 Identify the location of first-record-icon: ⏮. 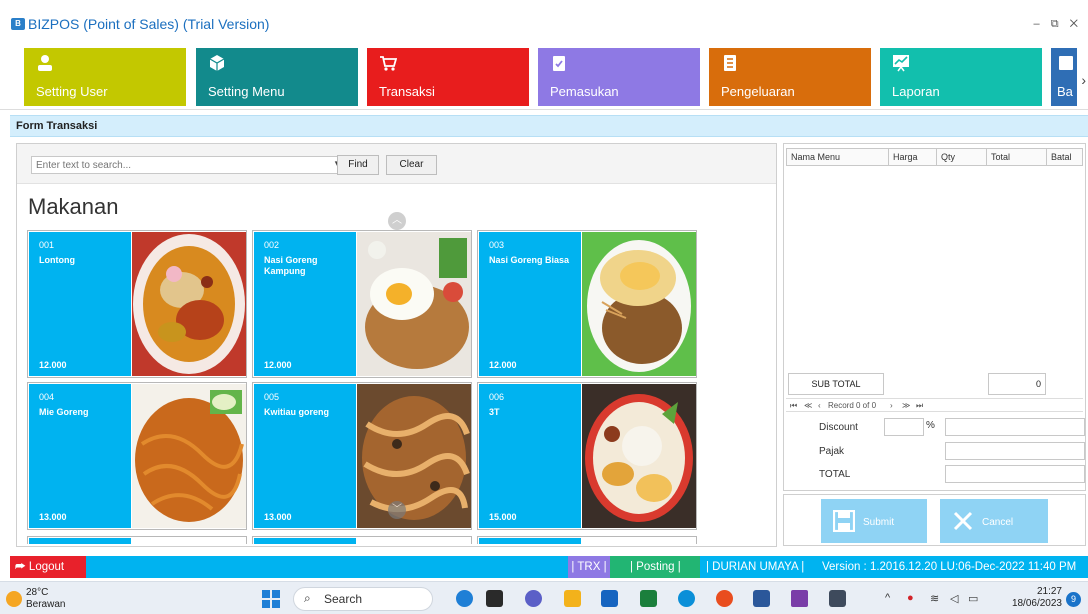
(793, 406).